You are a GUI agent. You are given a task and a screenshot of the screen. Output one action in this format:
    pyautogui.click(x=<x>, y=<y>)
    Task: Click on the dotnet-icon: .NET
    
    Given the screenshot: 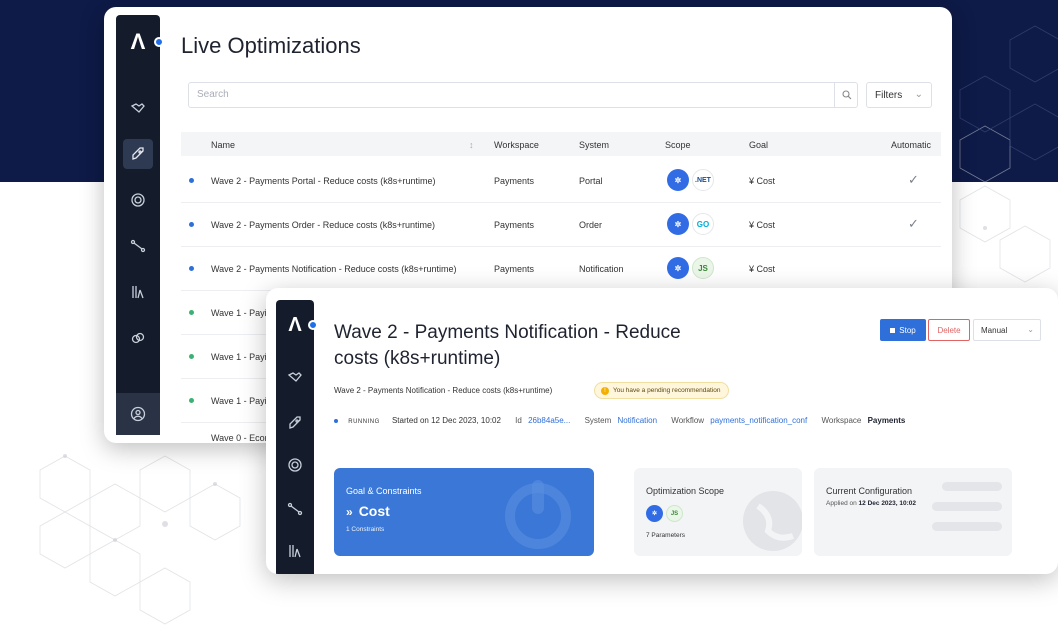 What is the action you would take?
    pyautogui.click(x=703, y=180)
    